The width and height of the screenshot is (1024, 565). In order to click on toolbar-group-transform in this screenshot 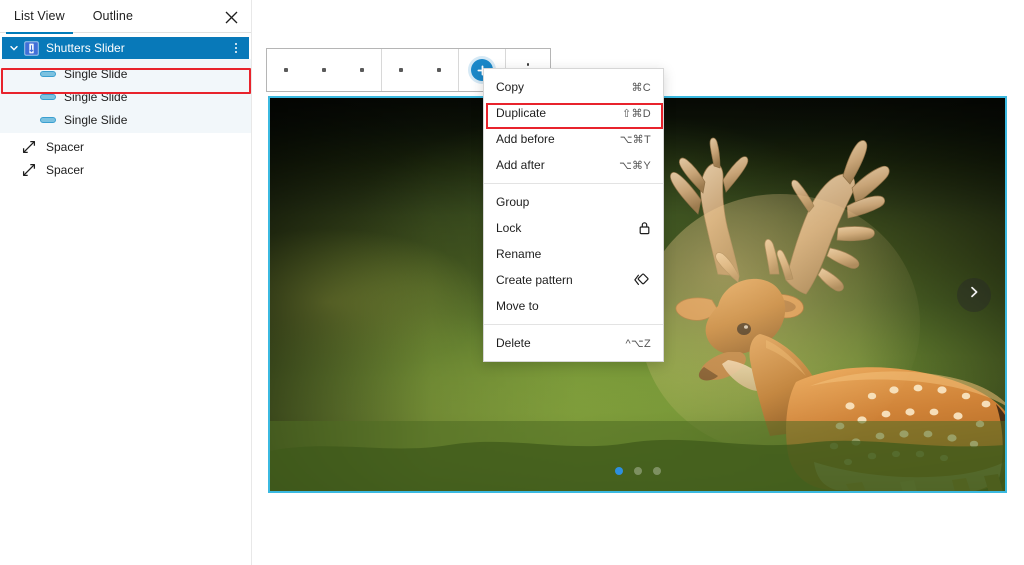, I will do `click(324, 70)`.